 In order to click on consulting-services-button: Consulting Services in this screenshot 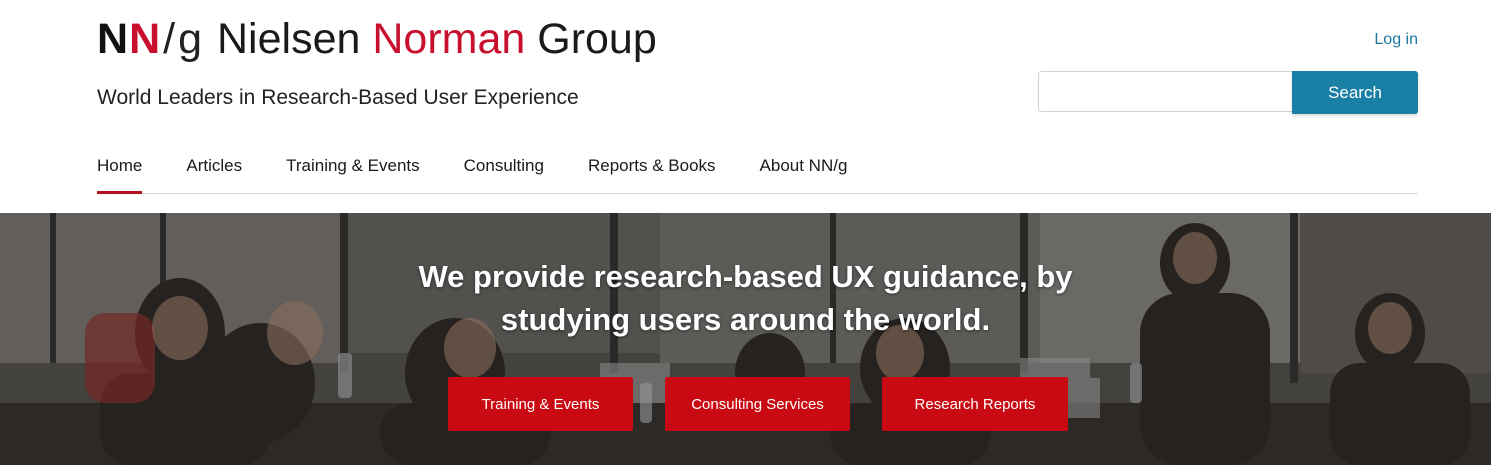, I will do `click(757, 404)`.